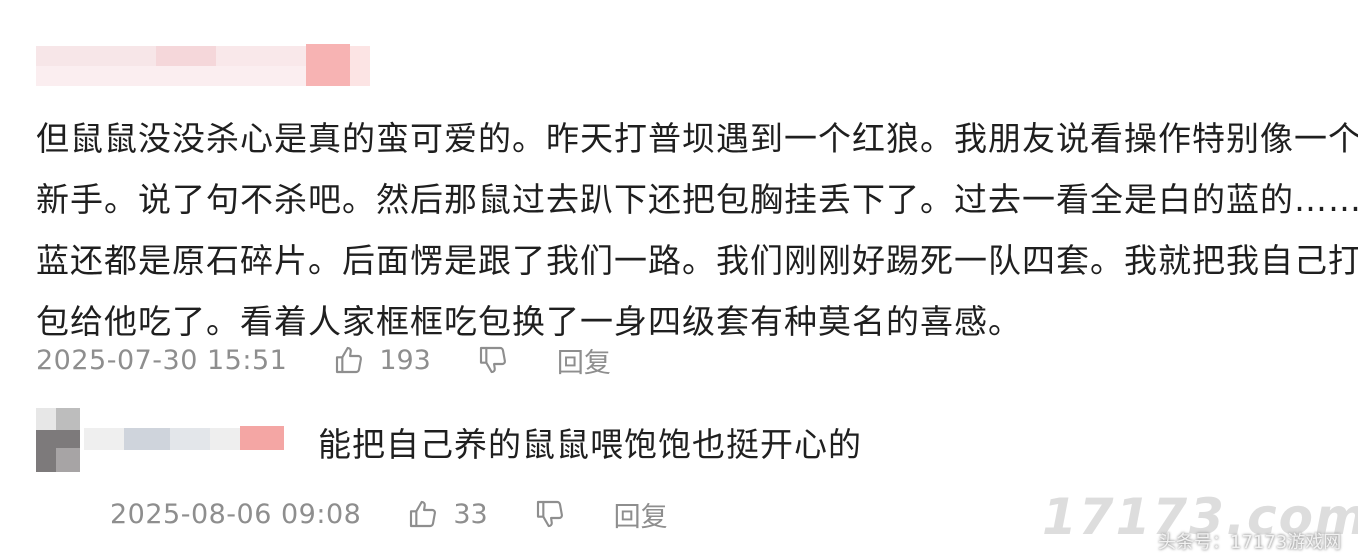 This screenshot has height=560, width=1358. What do you see at coordinates (162, 360) in the screenshot?
I see `comment-timestamp: 2025-07-30 15:51` at bounding box center [162, 360].